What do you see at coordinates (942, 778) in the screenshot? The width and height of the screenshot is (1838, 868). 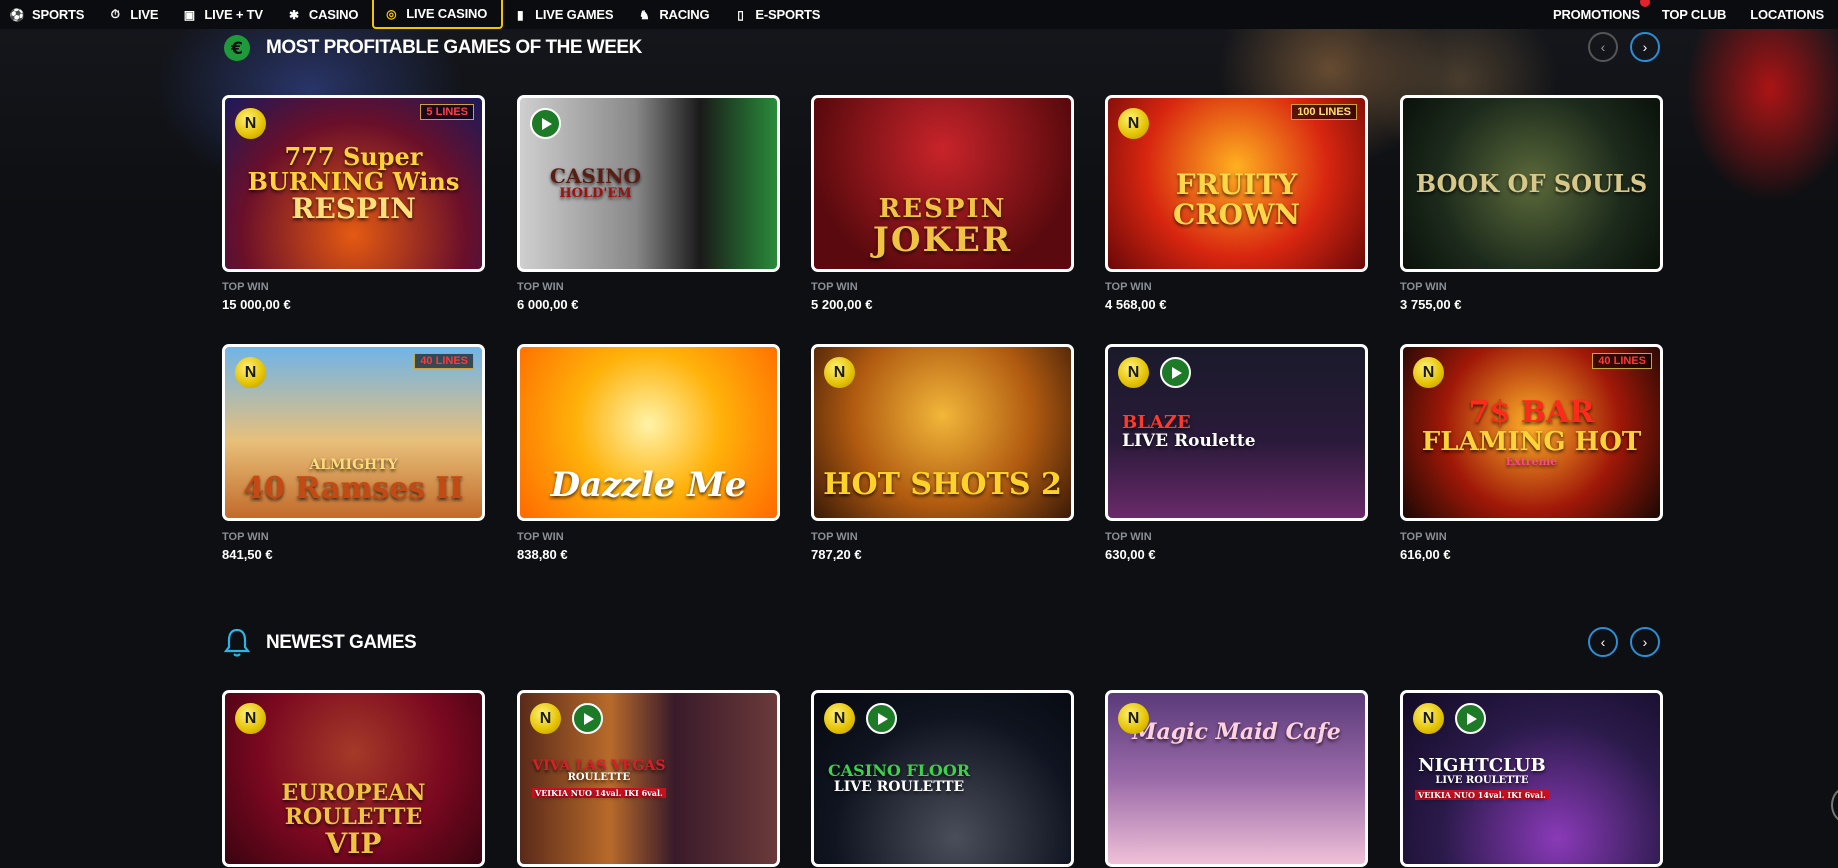 I see `game-card: CASINO FLOOR LIVE ROULETTE N` at bounding box center [942, 778].